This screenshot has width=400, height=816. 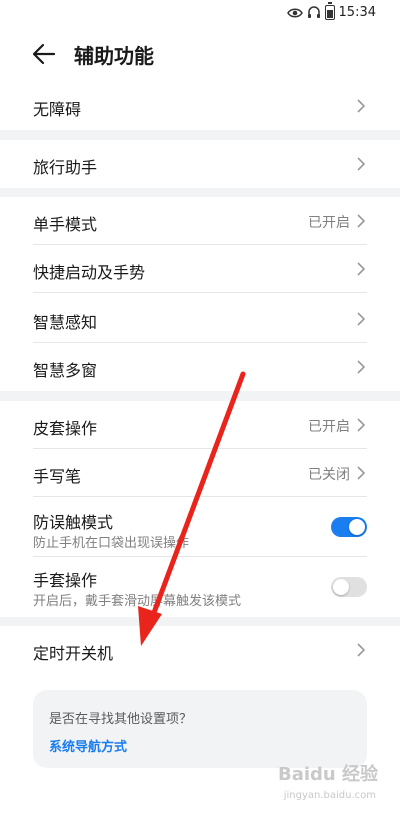 What do you see at coordinates (200, 729) in the screenshot?
I see `suggestion-card: 是否在寻找其他设置项？ 系统导航方式` at bounding box center [200, 729].